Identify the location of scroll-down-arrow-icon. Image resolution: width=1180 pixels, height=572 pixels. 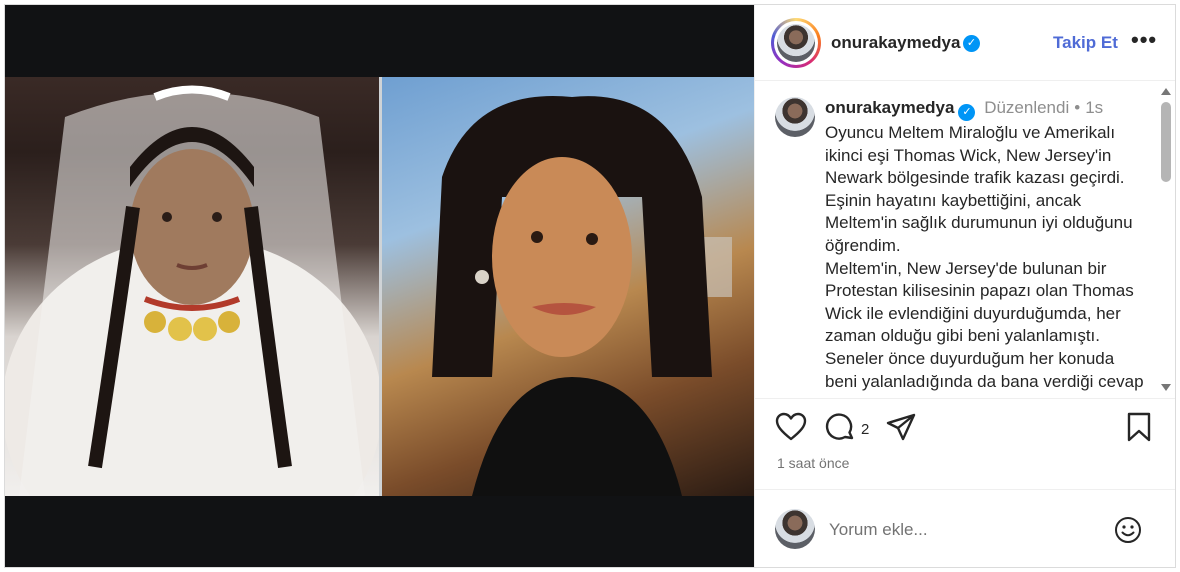
(1166, 387).